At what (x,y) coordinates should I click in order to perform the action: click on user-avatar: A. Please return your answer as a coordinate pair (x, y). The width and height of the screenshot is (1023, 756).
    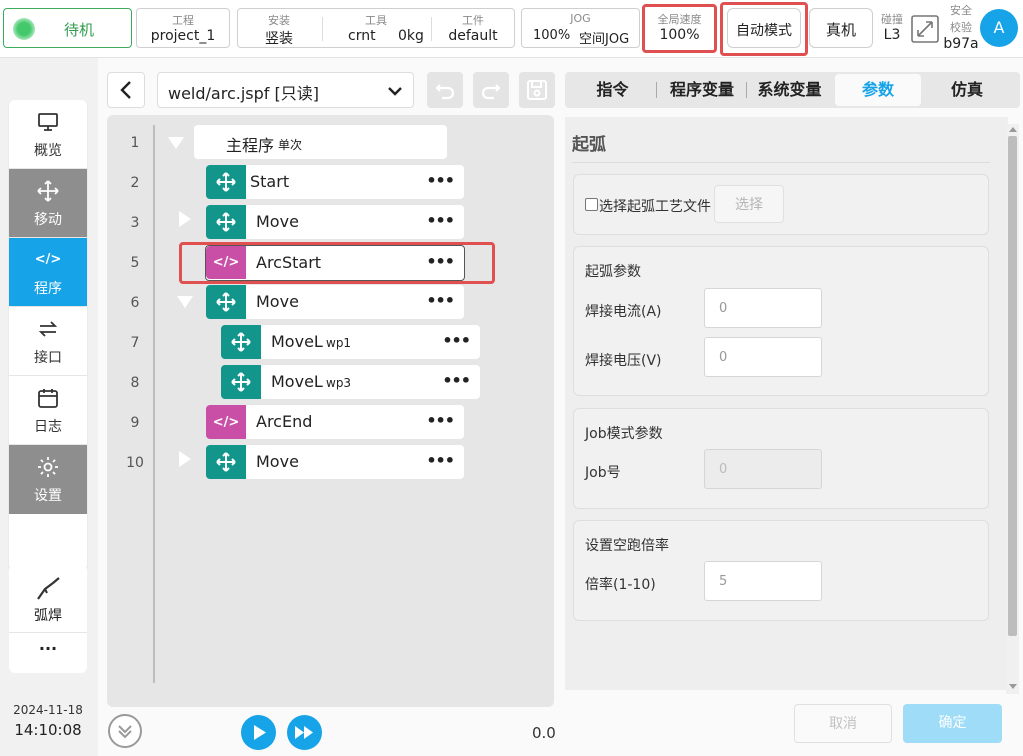
    Looking at the image, I should click on (999, 28).